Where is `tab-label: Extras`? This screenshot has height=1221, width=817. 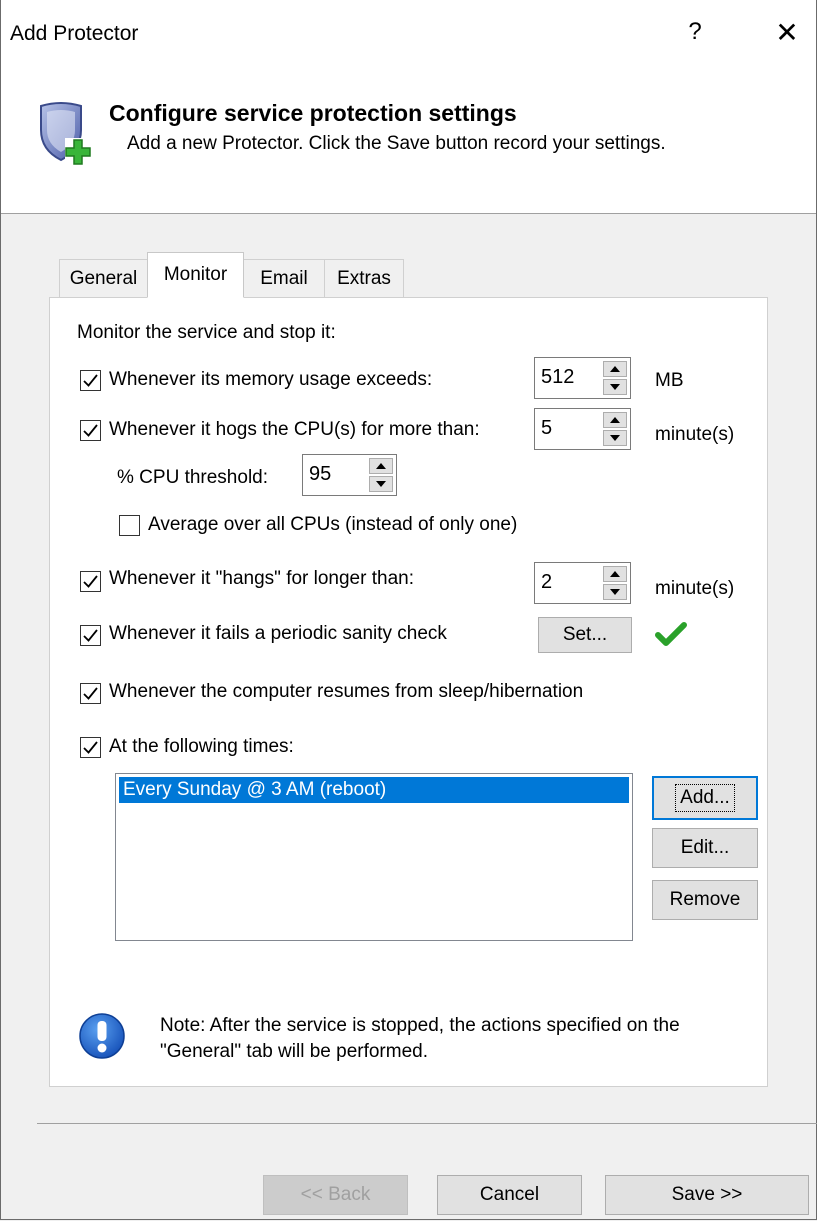
tab-label: Extras is located at coordinates (364, 278).